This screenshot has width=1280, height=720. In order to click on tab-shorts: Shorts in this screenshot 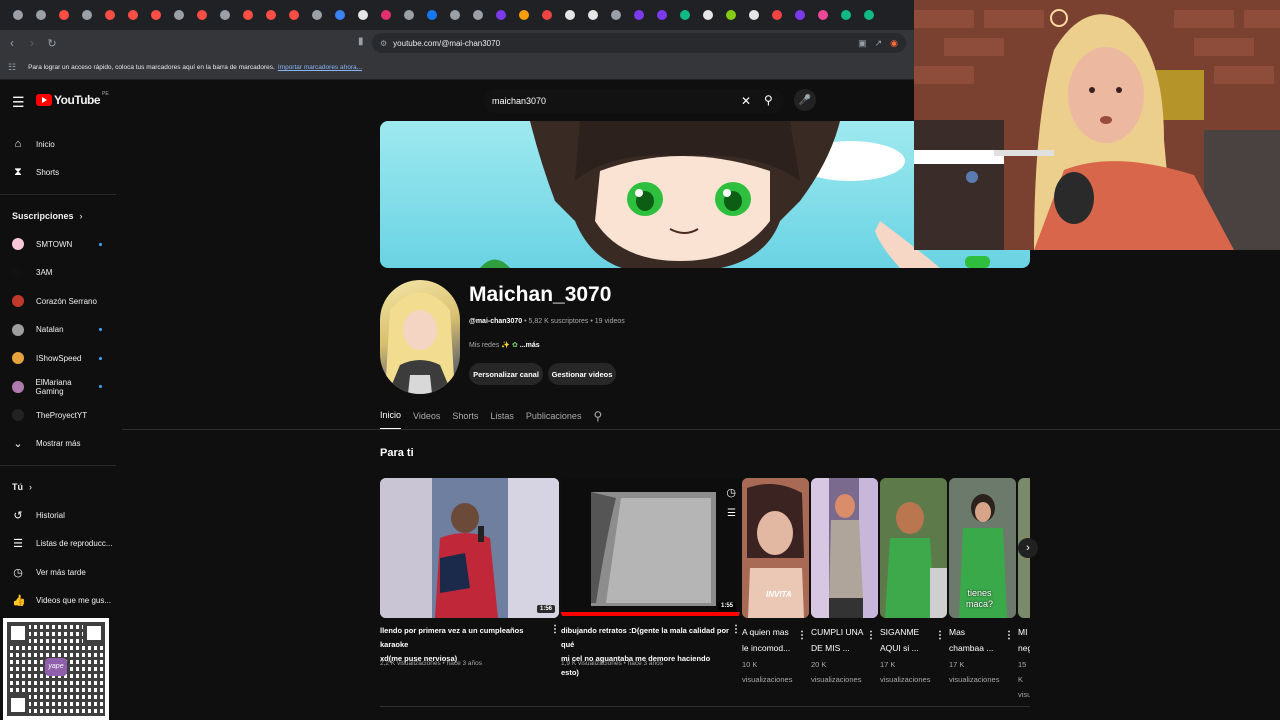, I will do `click(465, 416)`.